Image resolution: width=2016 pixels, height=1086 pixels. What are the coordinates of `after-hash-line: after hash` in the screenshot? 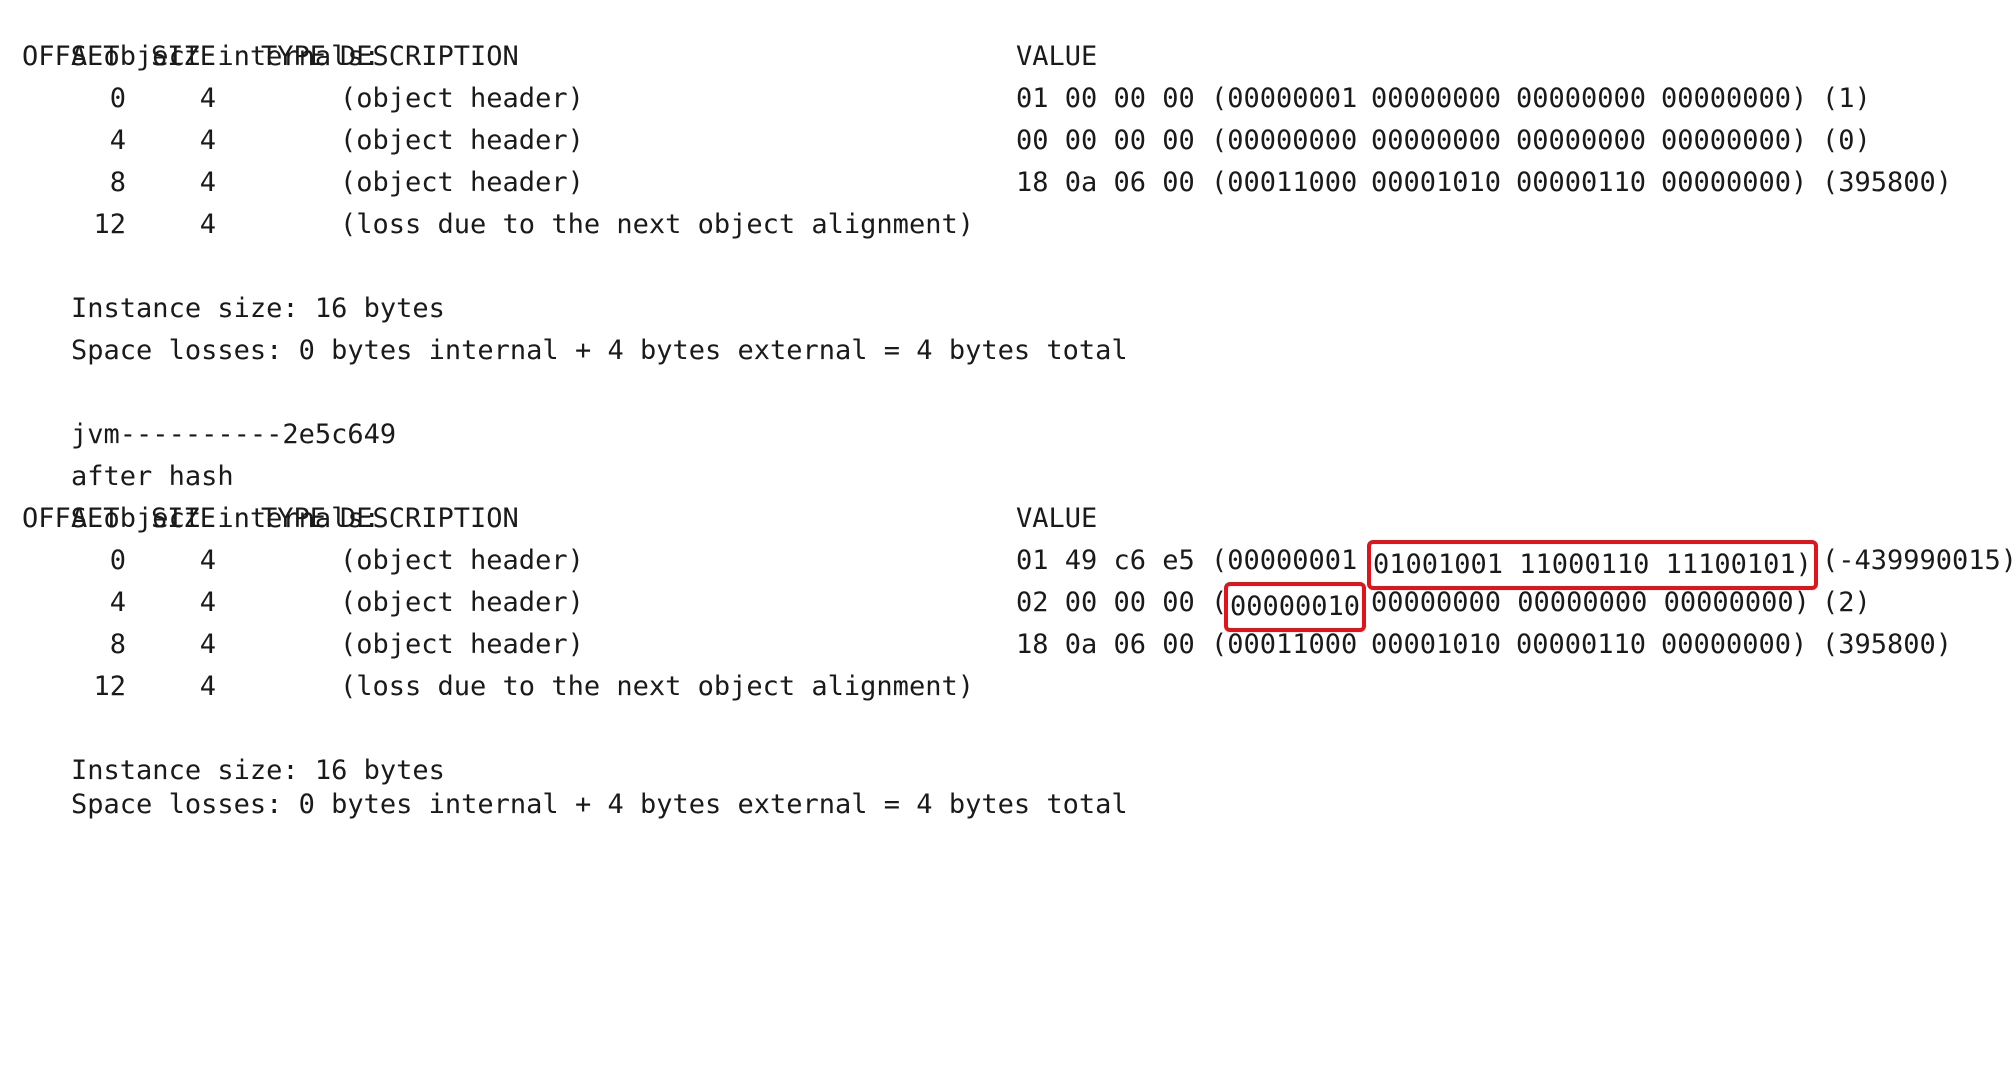 It's located at (152, 476).